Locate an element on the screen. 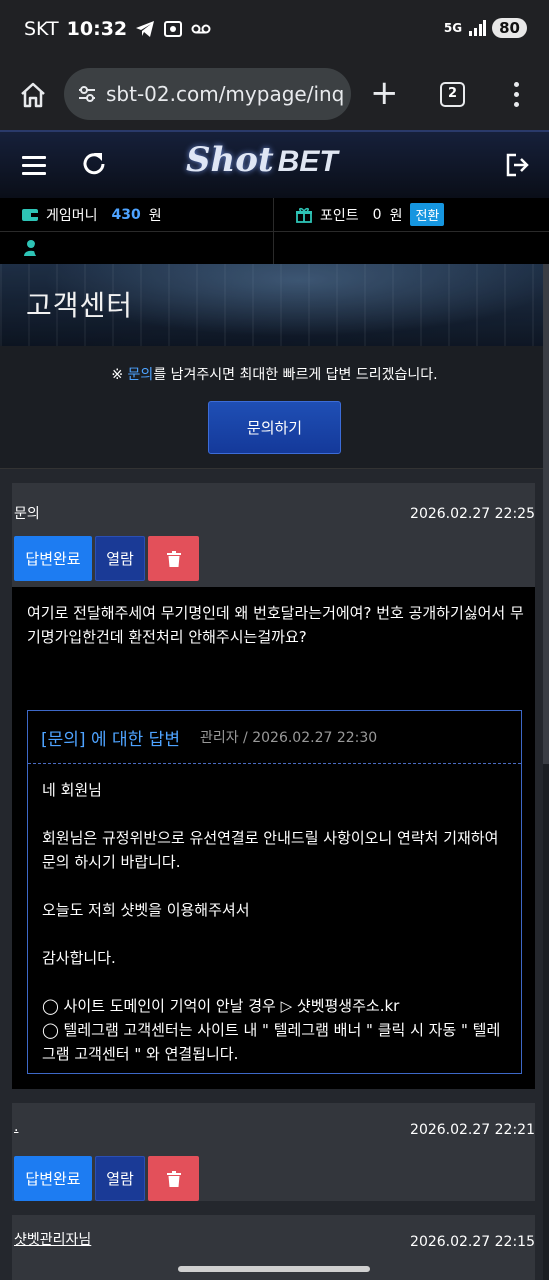 The image size is (549, 1280). network-type: 5G is located at coordinates (453, 28).